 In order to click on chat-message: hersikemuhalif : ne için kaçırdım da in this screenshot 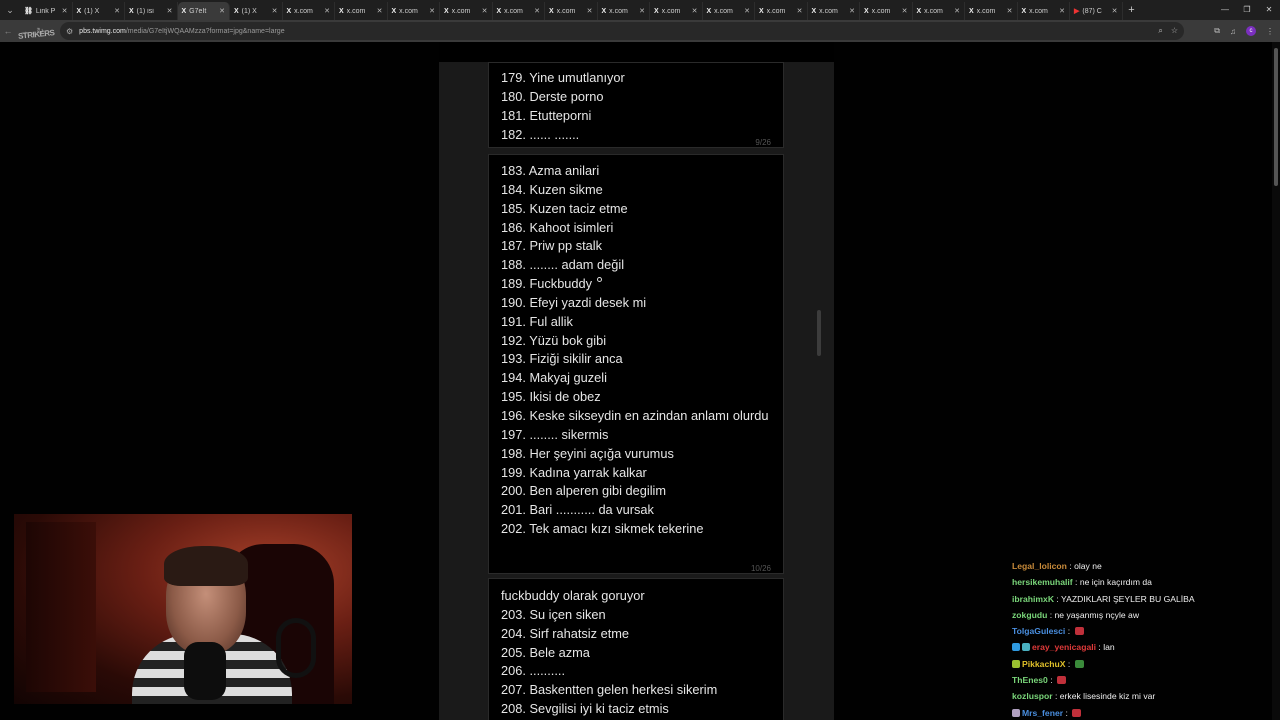, I will do `click(1142, 582)`.